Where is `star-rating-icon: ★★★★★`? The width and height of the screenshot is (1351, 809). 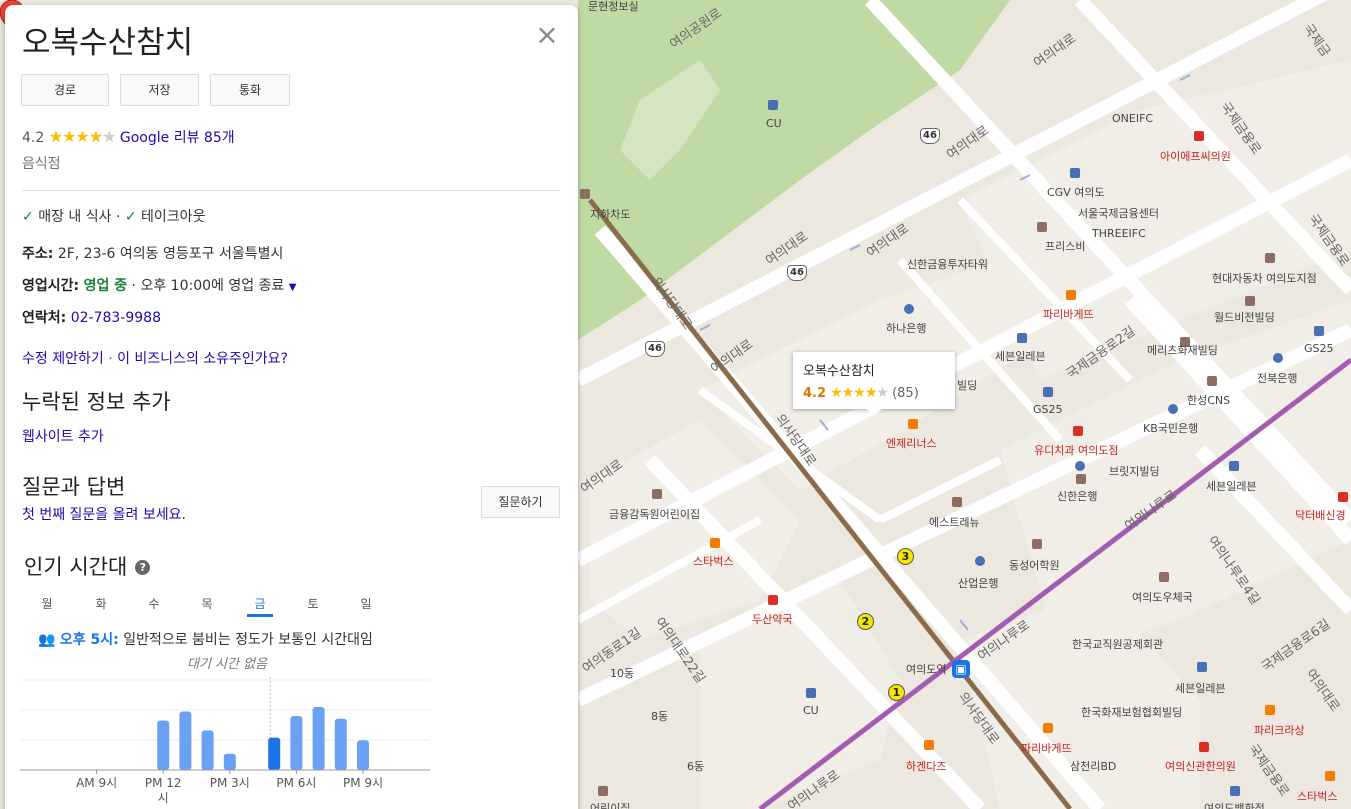 star-rating-icon: ★★★★★ is located at coordinates (82, 136).